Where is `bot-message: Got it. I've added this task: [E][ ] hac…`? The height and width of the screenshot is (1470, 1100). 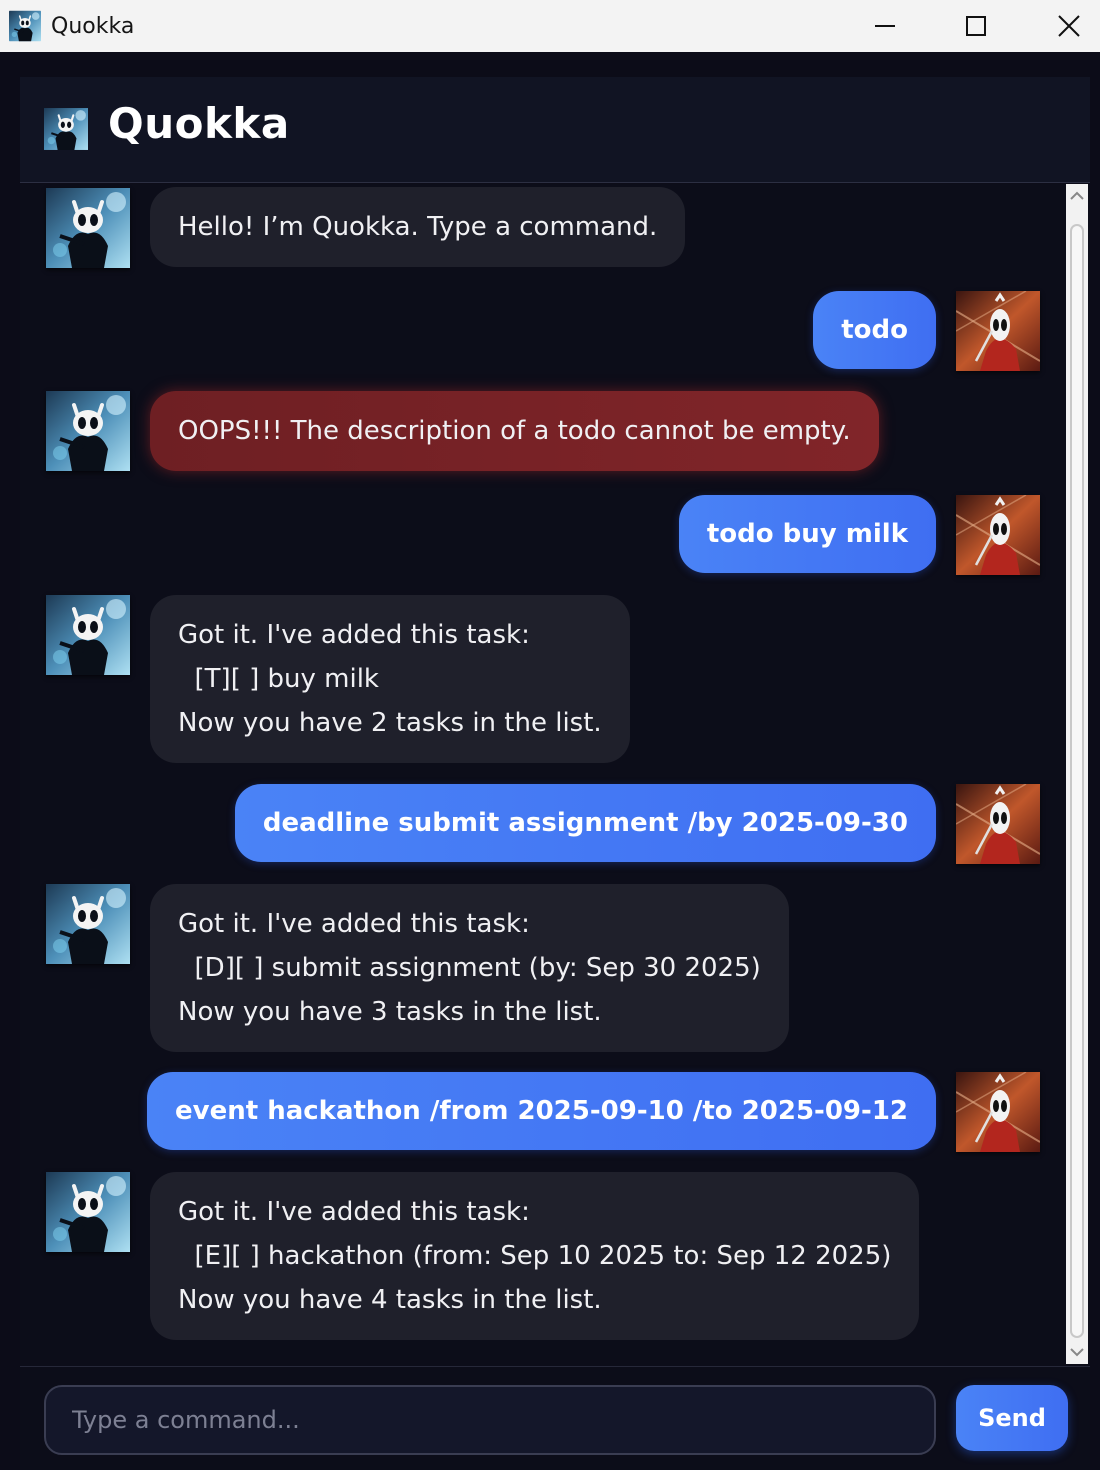 bot-message: Got it. I've added this task: [E][ ] hac… is located at coordinates (535, 1256).